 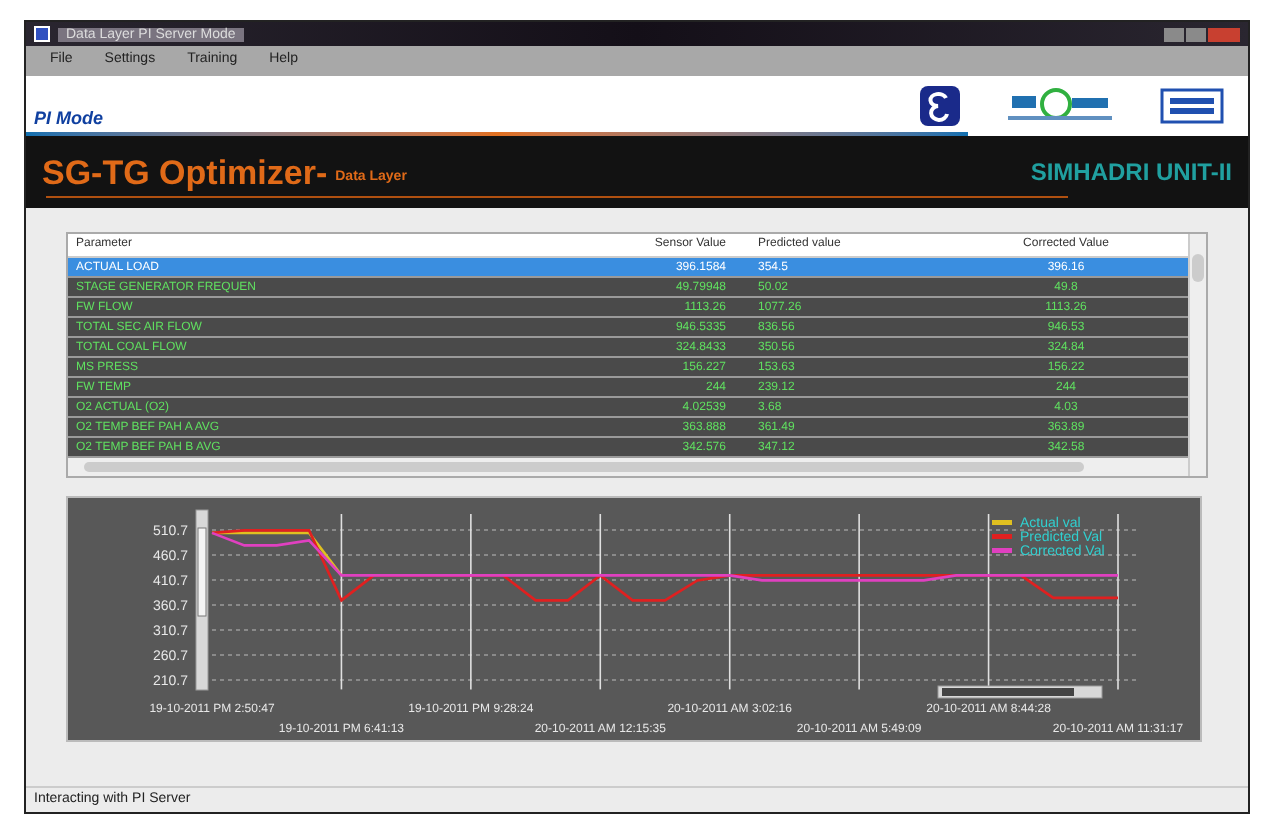 What do you see at coordinates (68, 118) in the screenshot?
I see `mode-label: PI Mode` at bounding box center [68, 118].